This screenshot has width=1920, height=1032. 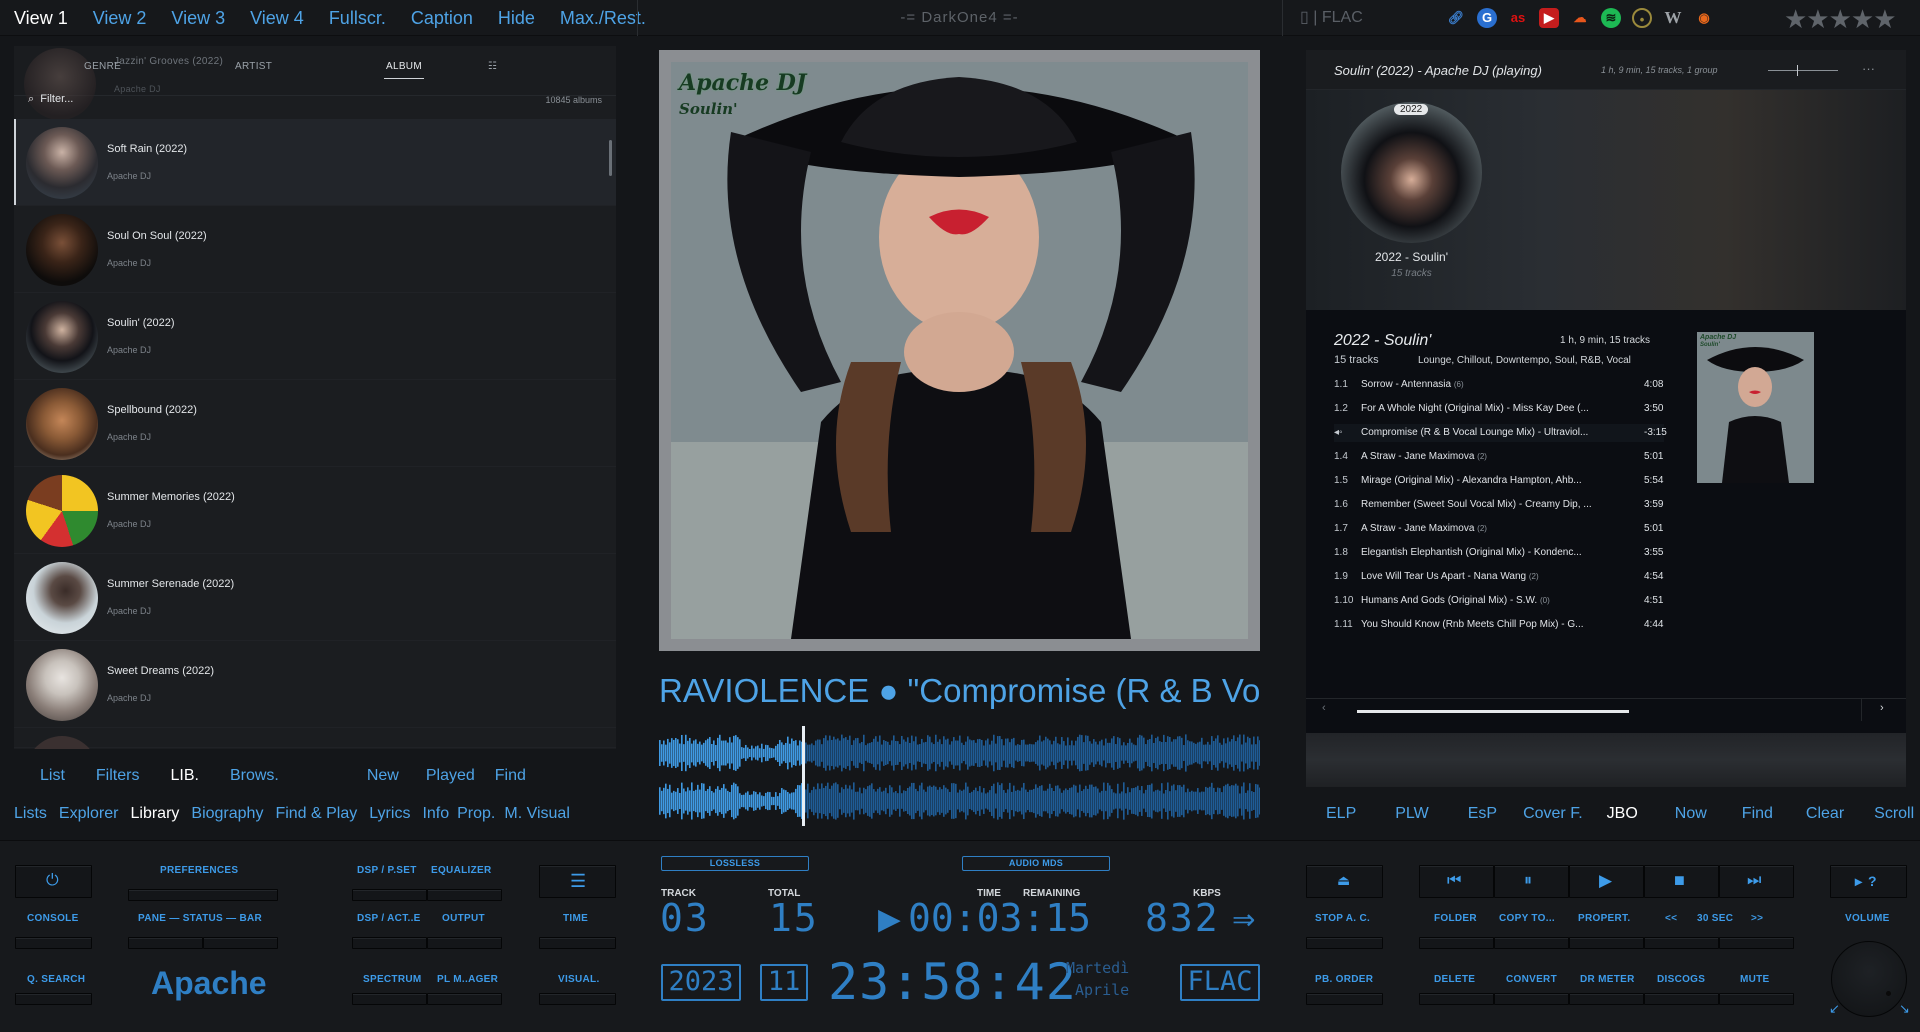 What do you see at coordinates (389, 813) in the screenshot?
I see `lyrics-tab: Lyrics` at bounding box center [389, 813].